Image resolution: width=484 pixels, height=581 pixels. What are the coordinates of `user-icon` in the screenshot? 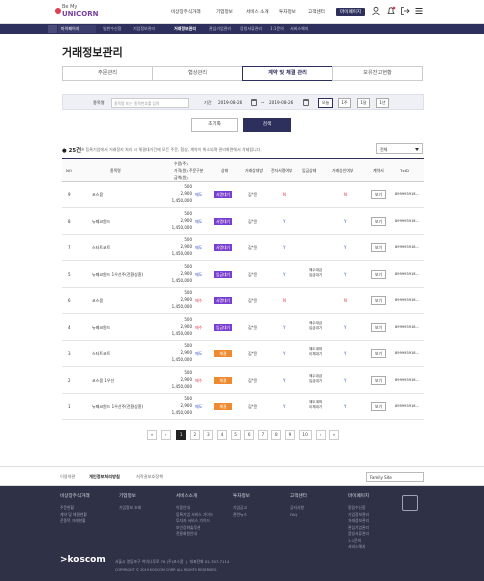 It's located at (376, 11).